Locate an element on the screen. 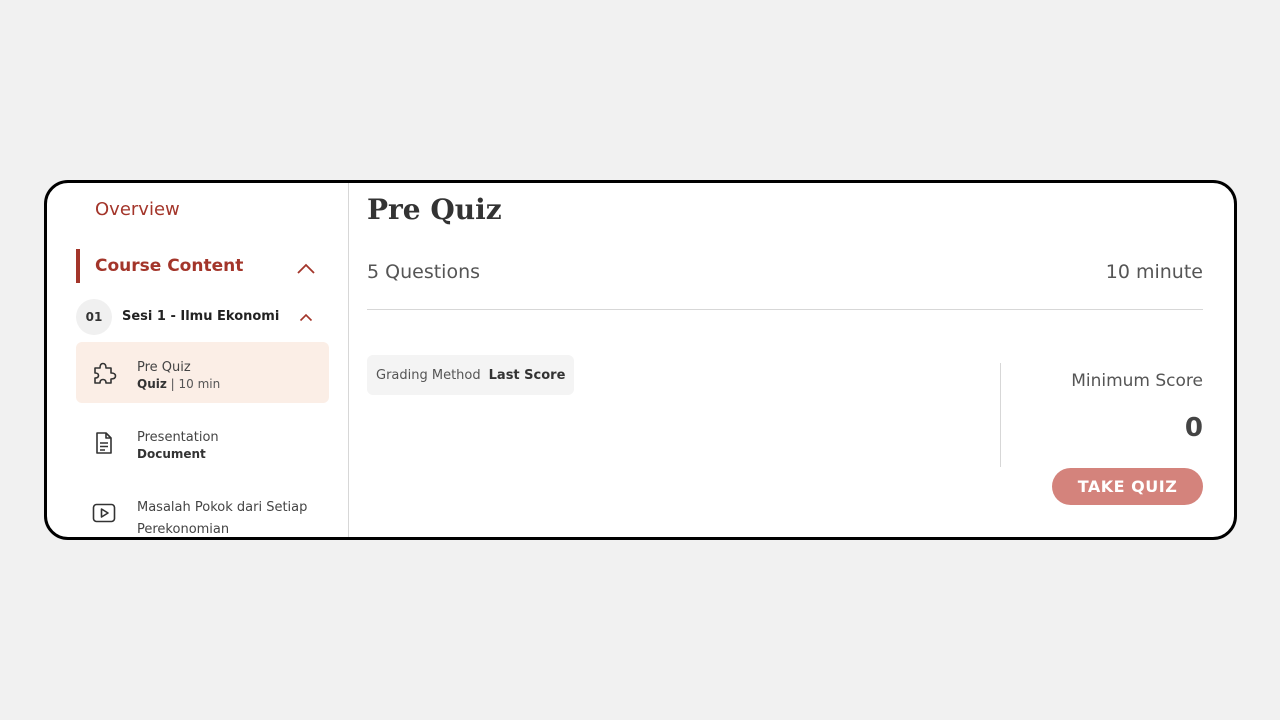 The width and height of the screenshot is (1280, 720). grading-method-badge: Grading Method Last Score is located at coordinates (471, 375).